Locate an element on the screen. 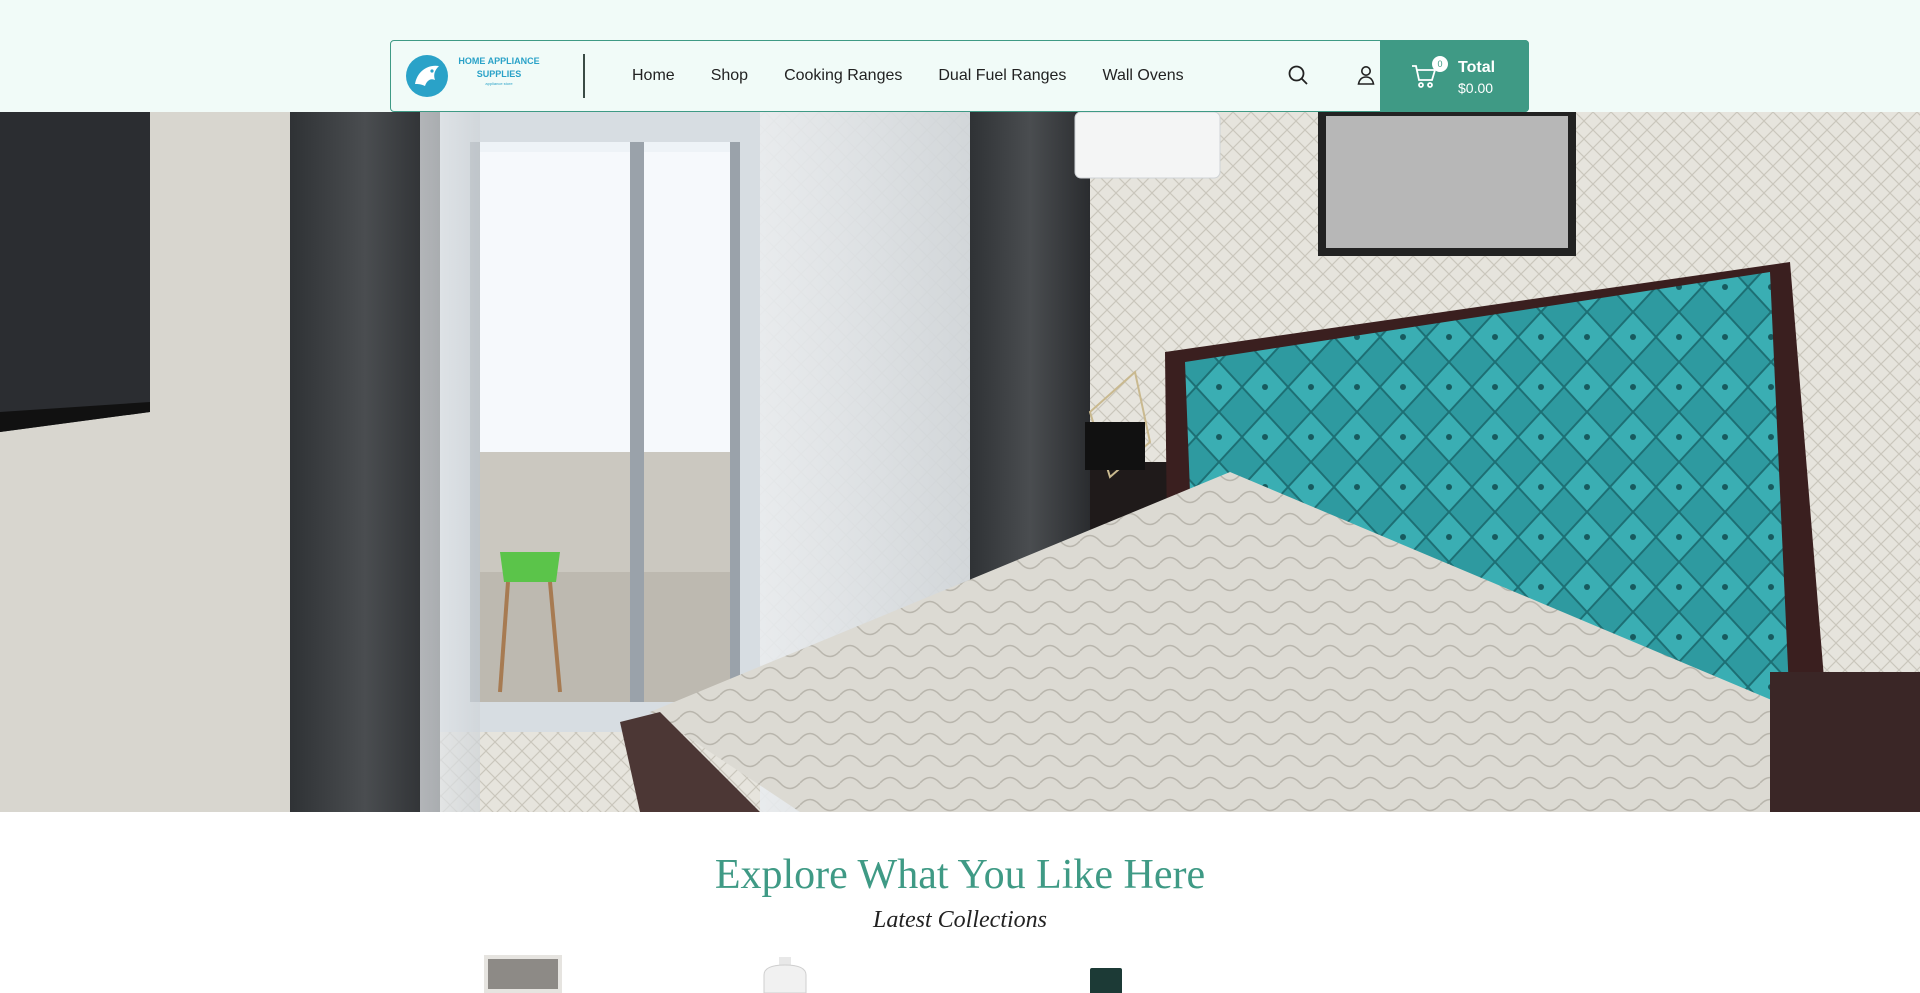  nav-item-shop: Shop is located at coordinates (729, 76).